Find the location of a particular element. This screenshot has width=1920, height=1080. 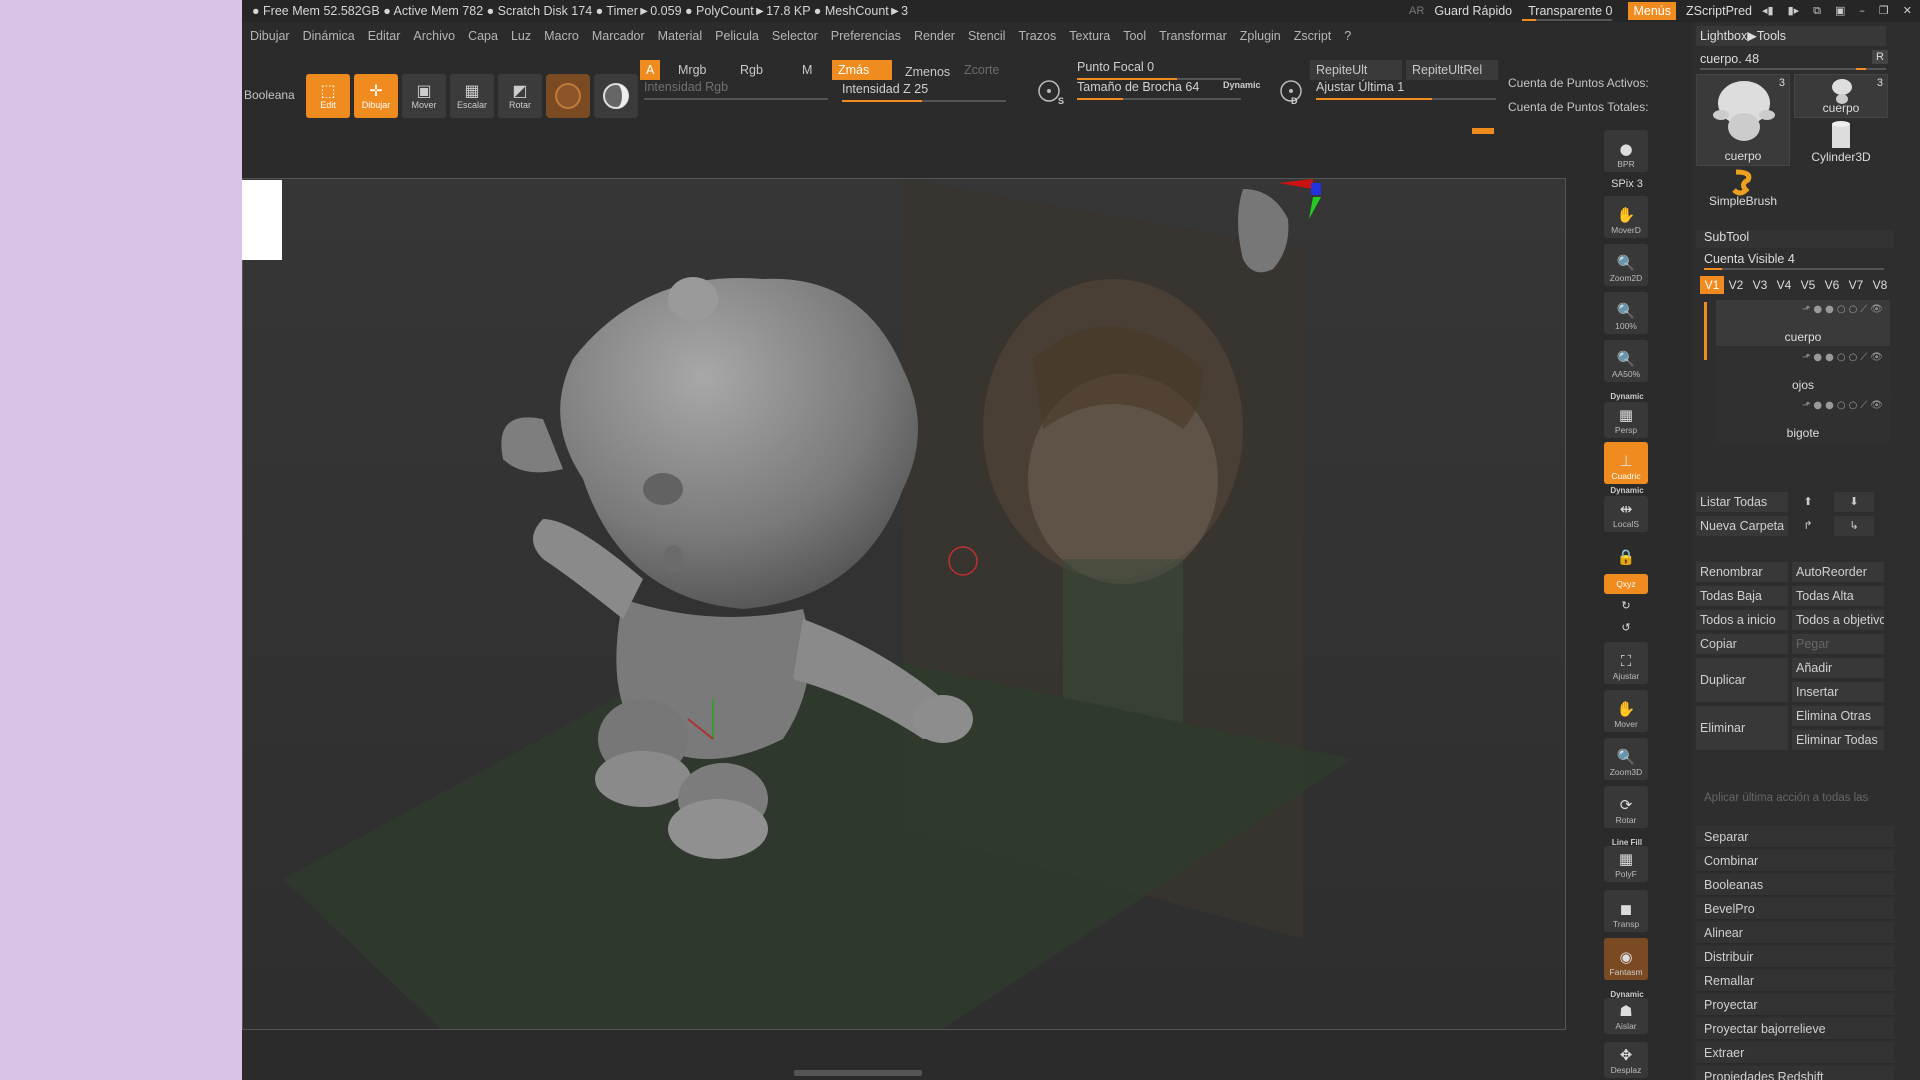

transp-button: ◼ Transp is located at coordinates (1626, 911).